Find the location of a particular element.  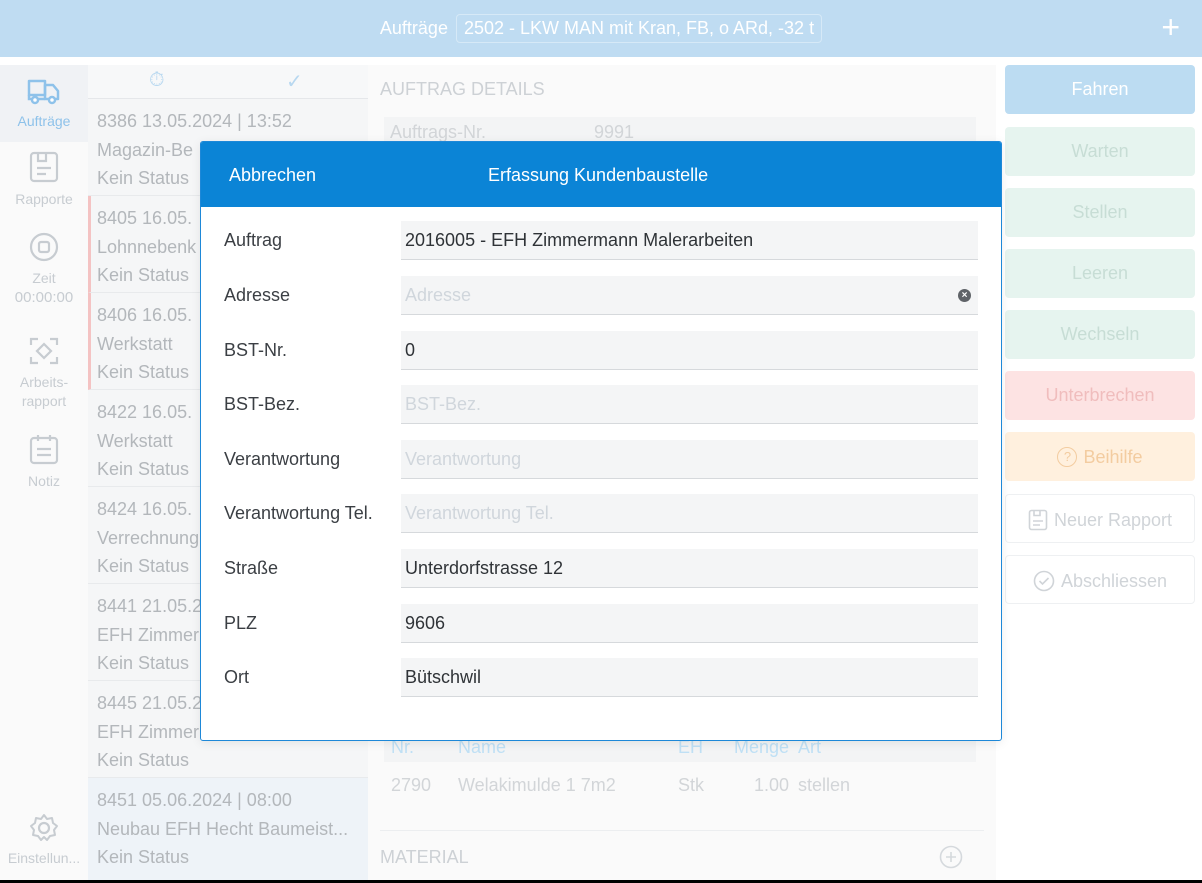

zip-label: PLZ is located at coordinates (241, 623).